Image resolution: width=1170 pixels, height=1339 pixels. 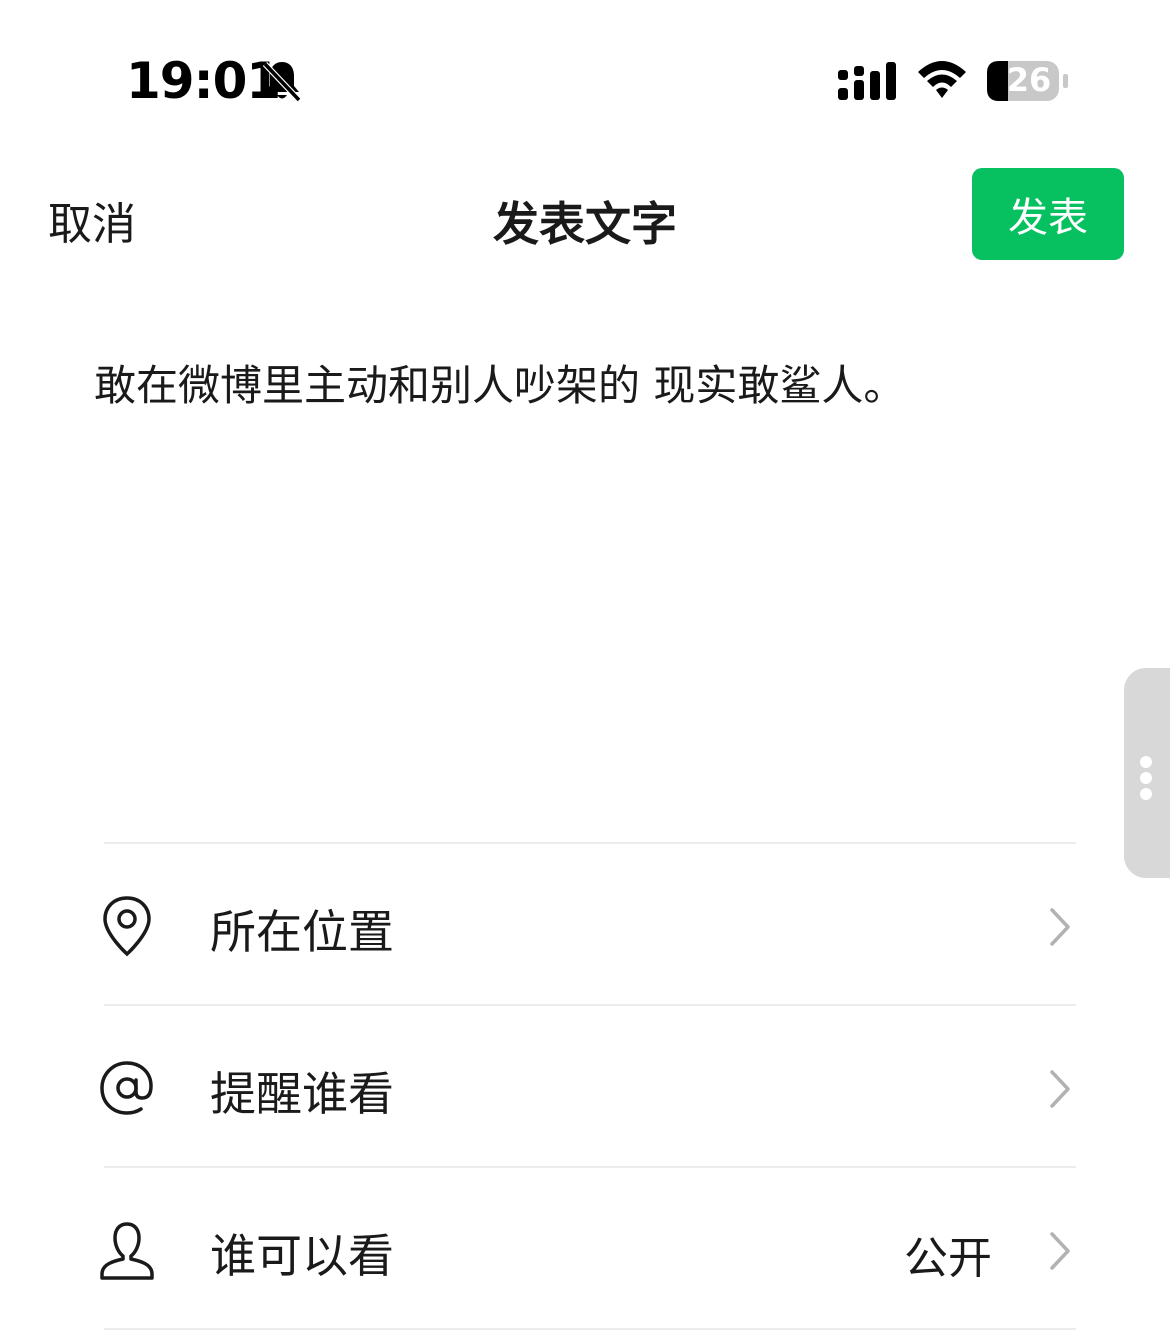 What do you see at coordinates (1029, 80) in the screenshot?
I see `battery-level: 26` at bounding box center [1029, 80].